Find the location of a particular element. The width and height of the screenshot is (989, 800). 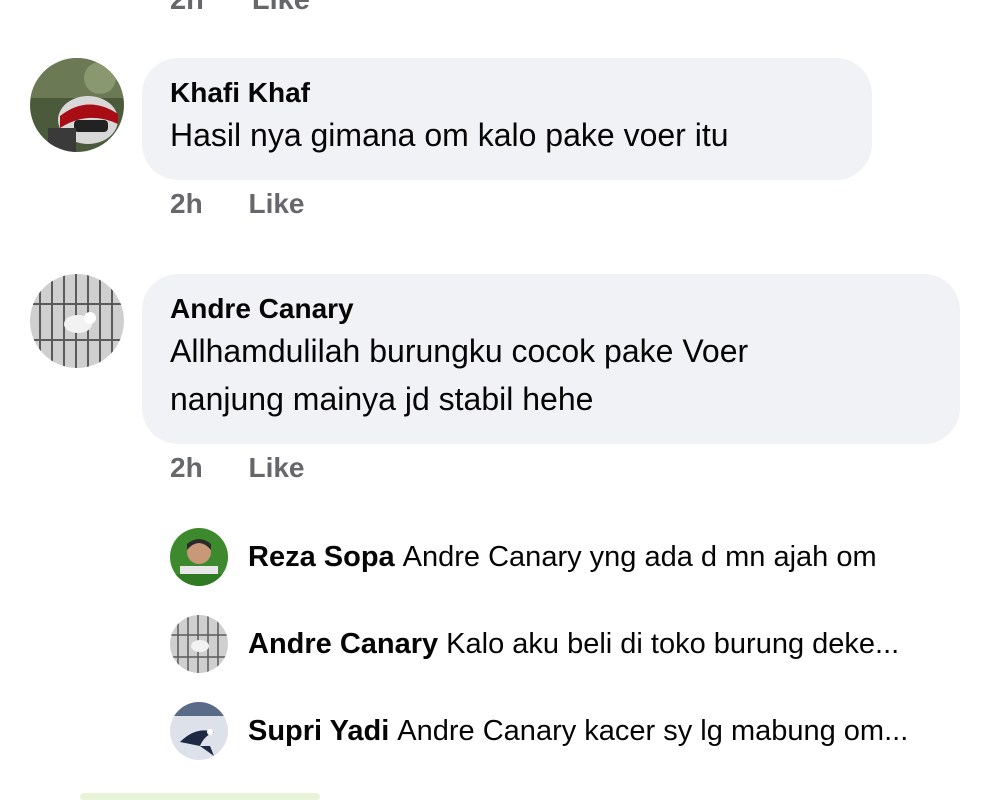

previous-comment-meta: 2h Like is located at coordinates (260, 8).